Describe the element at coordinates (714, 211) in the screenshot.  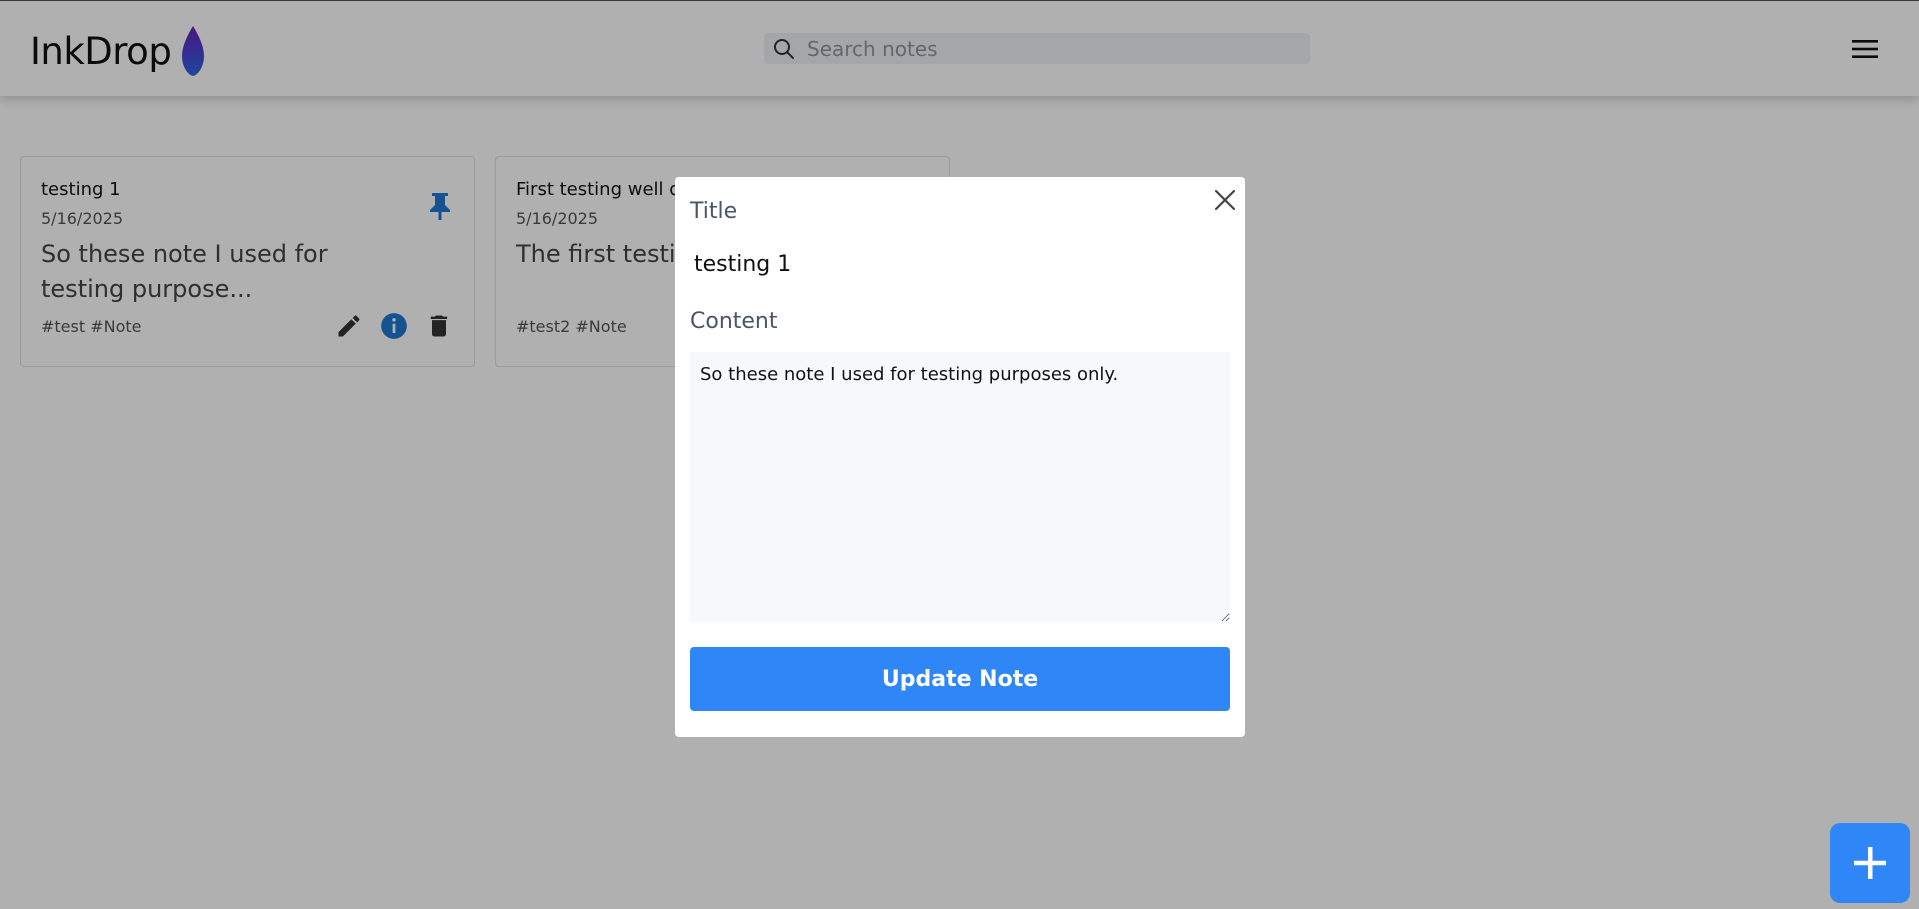
I see `title-label: Title` at that location.